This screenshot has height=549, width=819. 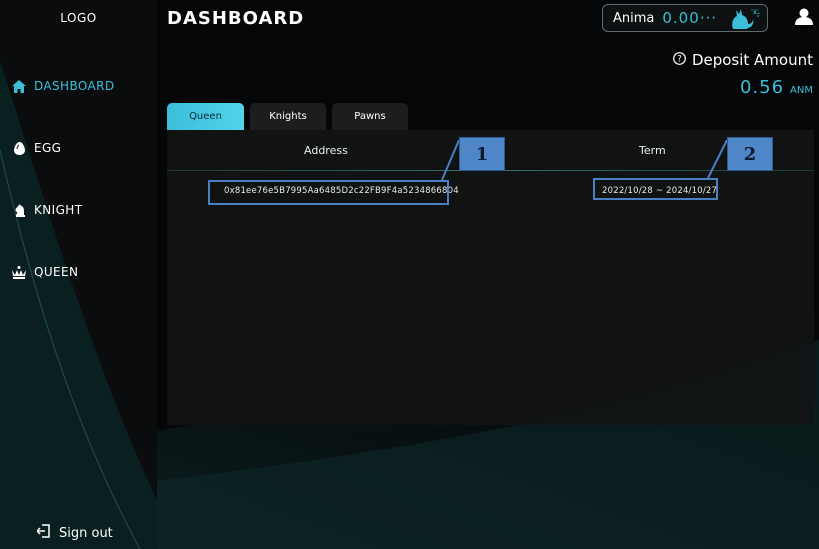 I want to click on sidebar-item-knight: KNIGHT, so click(x=47, y=210).